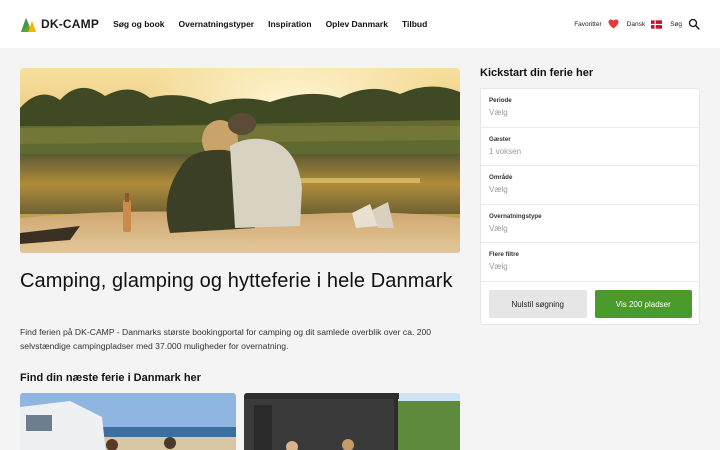 Image resolution: width=720 pixels, height=450 pixels. I want to click on field-label: Overnatningstype, so click(515, 216).